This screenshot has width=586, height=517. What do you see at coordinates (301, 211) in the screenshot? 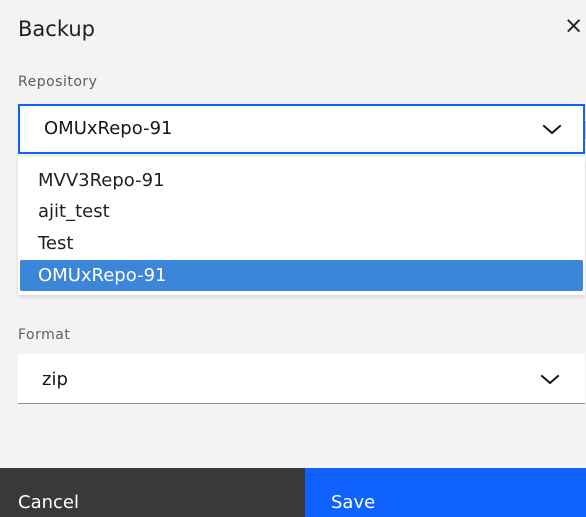
I see `dropdown-option-ajit-test: ajit_test` at bounding box center [301, 211].